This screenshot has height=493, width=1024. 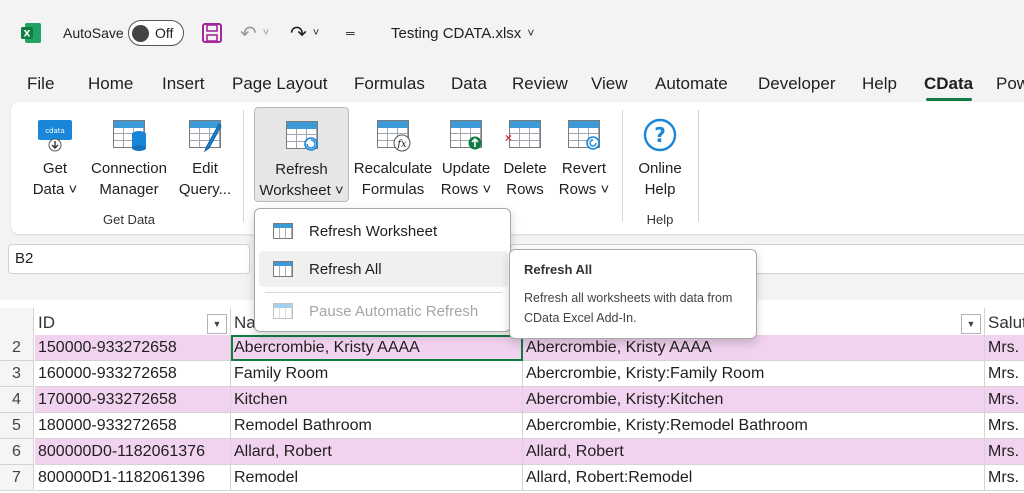 What do you see at coordinates (584, 156) in the screenshot?
I see `revert-rows-button: Revert Rows ˅` at bounding box center [584, 156].